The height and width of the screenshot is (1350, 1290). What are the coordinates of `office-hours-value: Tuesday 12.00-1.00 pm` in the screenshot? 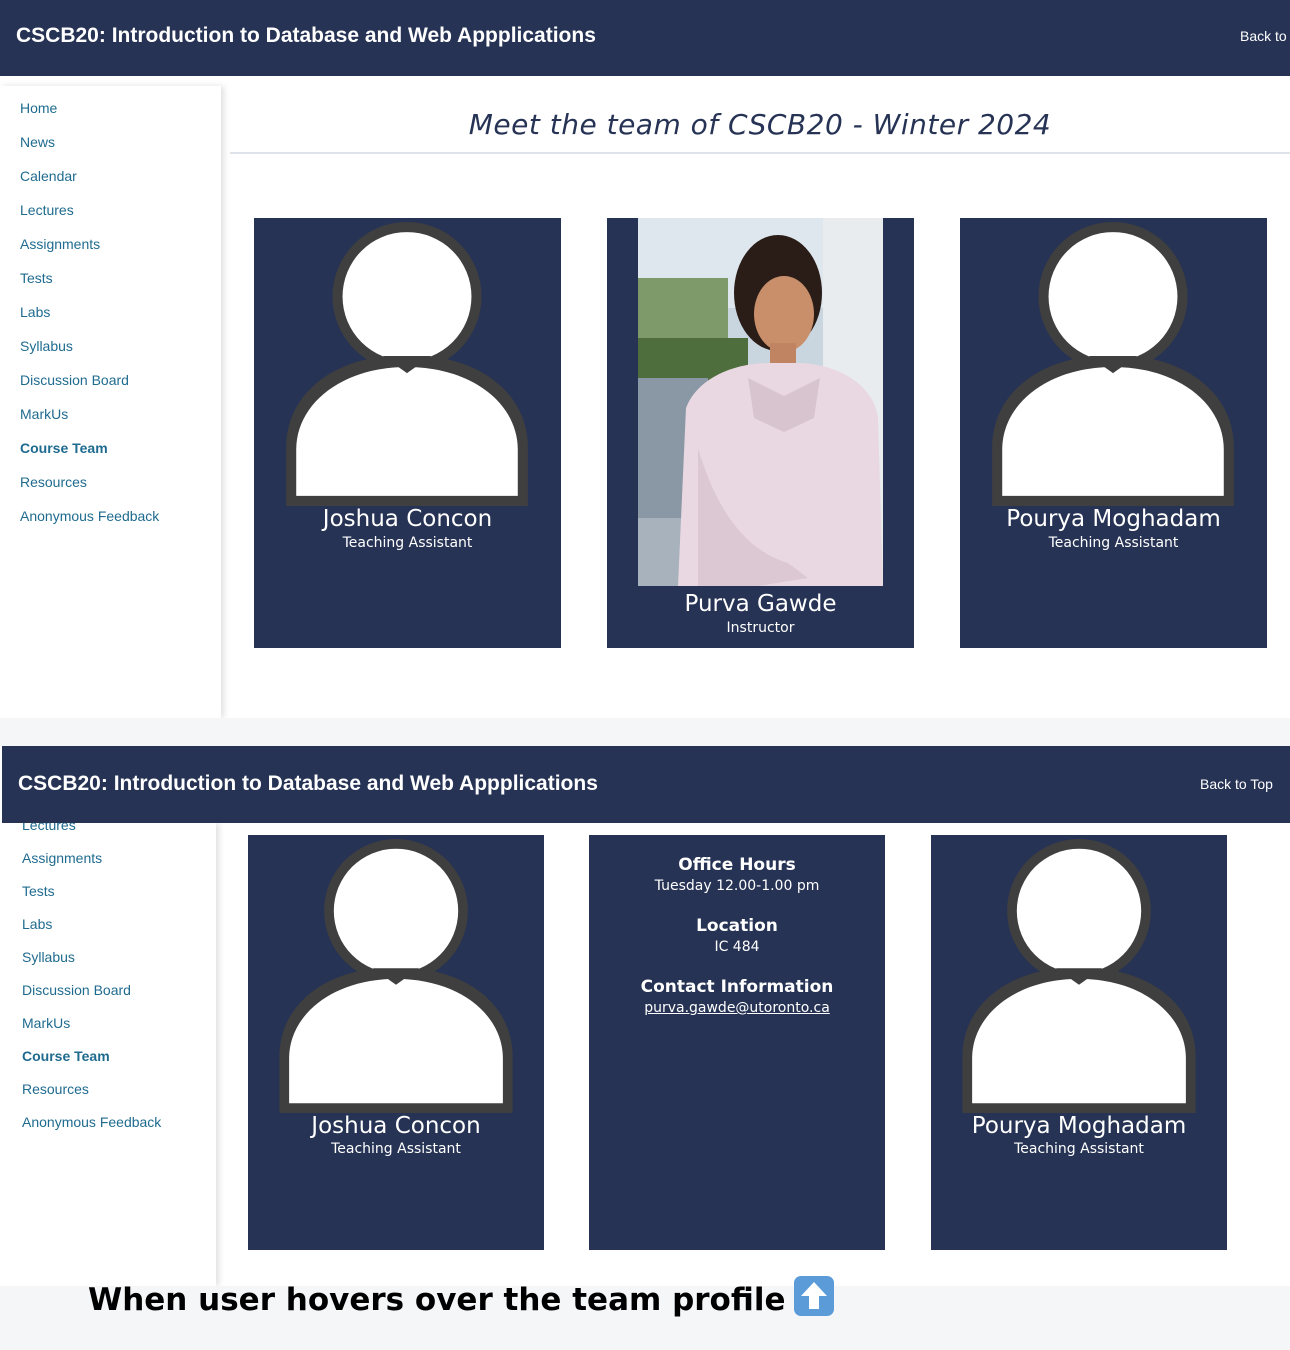 It's located at (737, 886).